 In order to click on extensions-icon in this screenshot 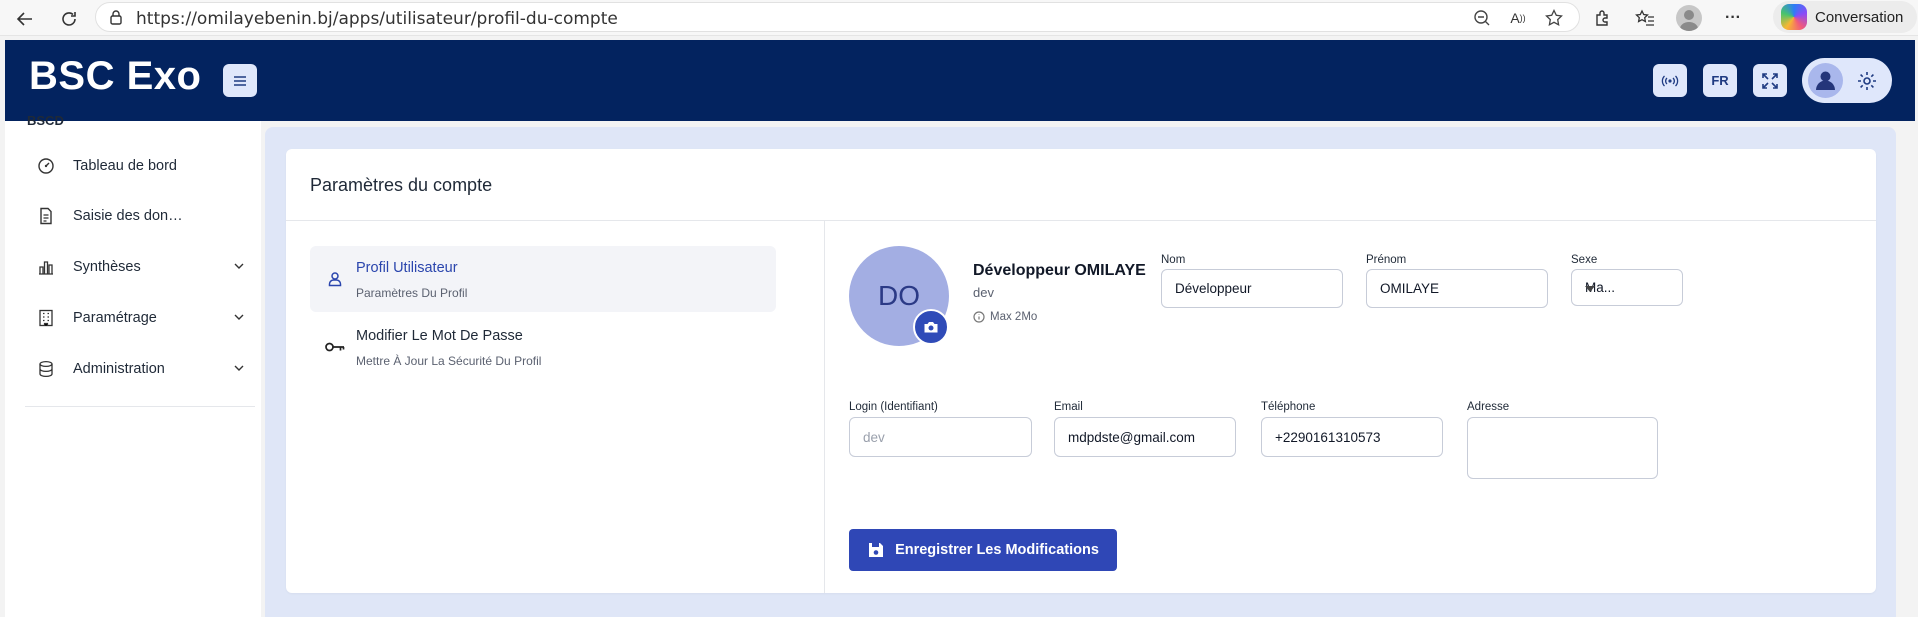, I will do `click(1603, 18)`.